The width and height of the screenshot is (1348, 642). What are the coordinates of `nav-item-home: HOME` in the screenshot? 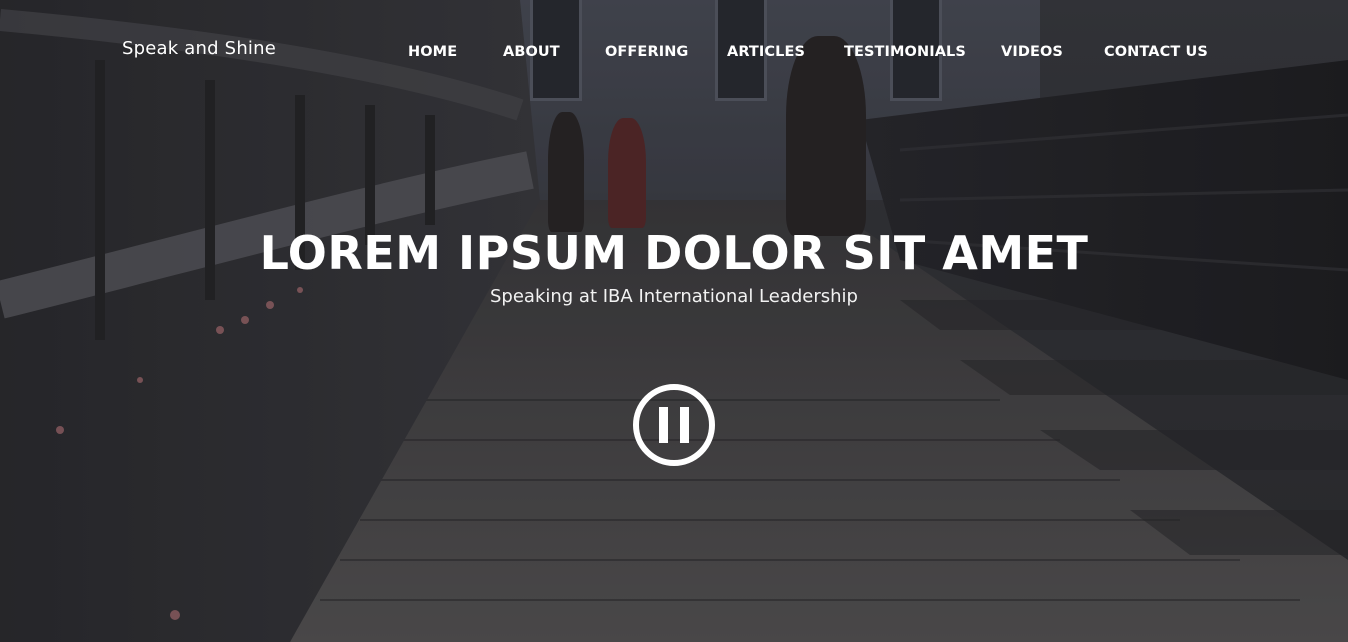 It's located at (432, 52).